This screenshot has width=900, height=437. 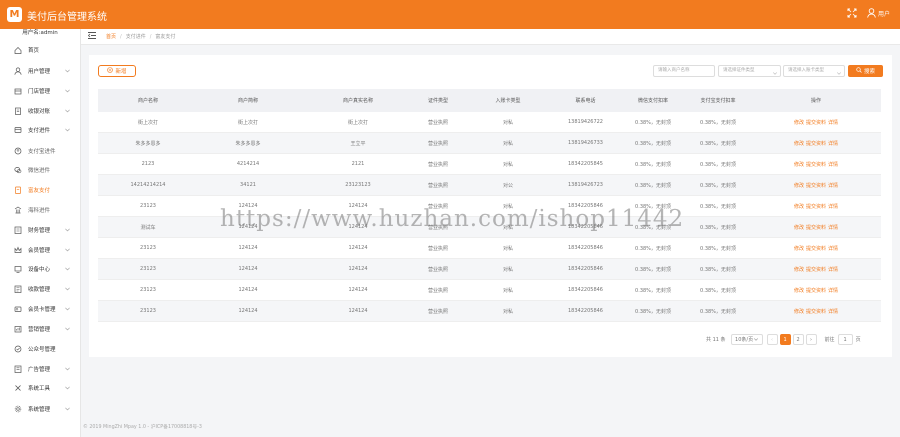 What do you see at coordinates (40, 388) in the screenshot?
I see `sidebar-item-17: 系统工具` at bounding box center [40, 388].